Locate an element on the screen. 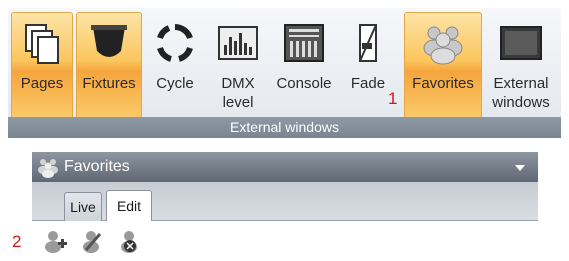 Image resolution: width=569 pixels, height=261 pixels. panel-toolbar is located at coordinates (285, 241).